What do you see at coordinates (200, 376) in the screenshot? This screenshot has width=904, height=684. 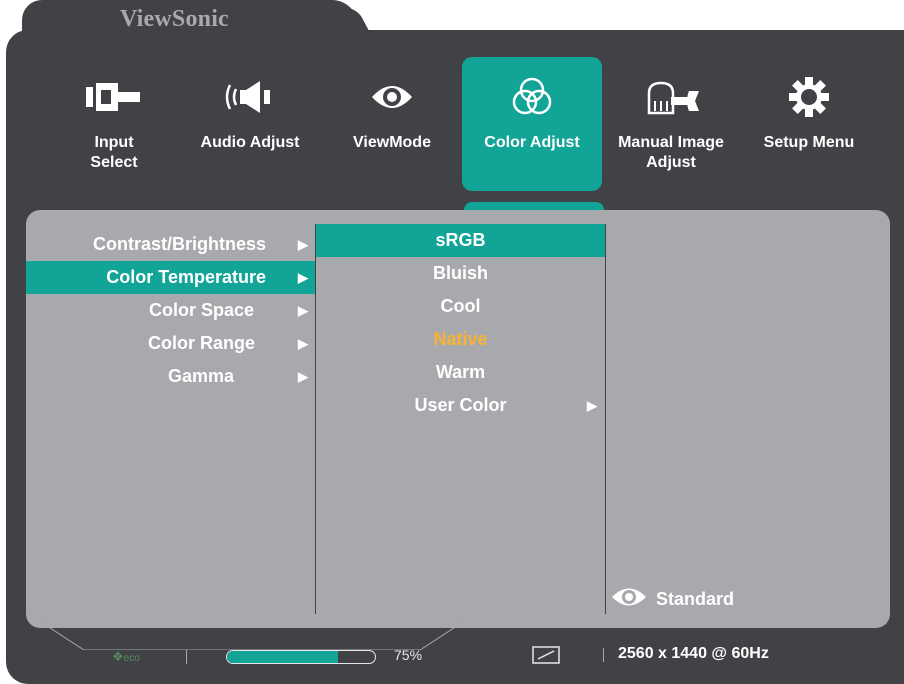 I see `menu-item-label: Gamma` at bounding box center [200, 376].